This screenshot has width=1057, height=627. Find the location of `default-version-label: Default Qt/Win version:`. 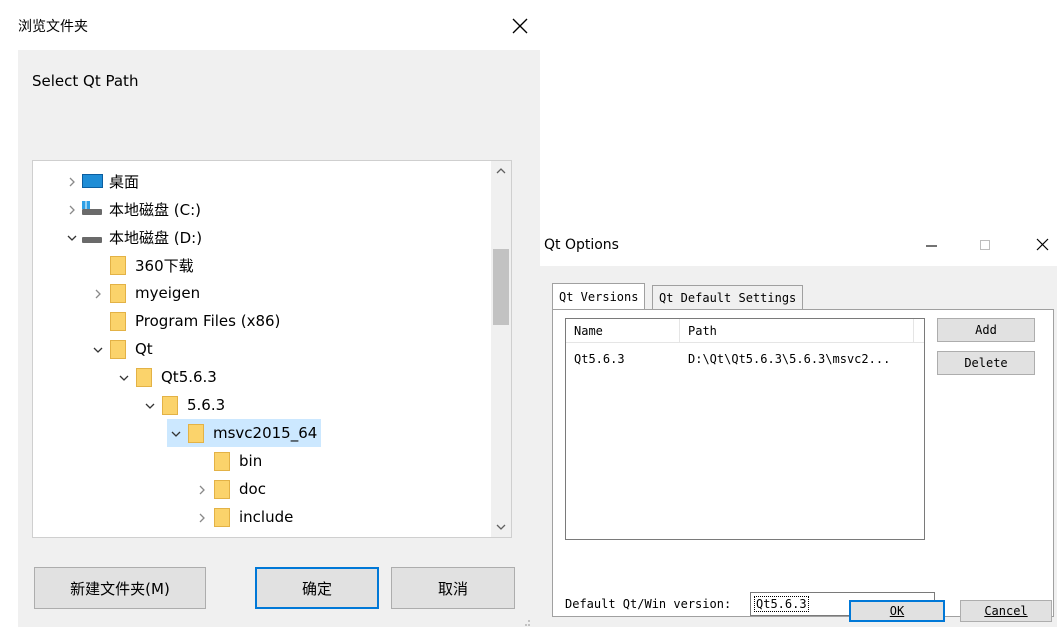

default-version-label: Default Qt/Win version: is located at coordinates (648, 604).